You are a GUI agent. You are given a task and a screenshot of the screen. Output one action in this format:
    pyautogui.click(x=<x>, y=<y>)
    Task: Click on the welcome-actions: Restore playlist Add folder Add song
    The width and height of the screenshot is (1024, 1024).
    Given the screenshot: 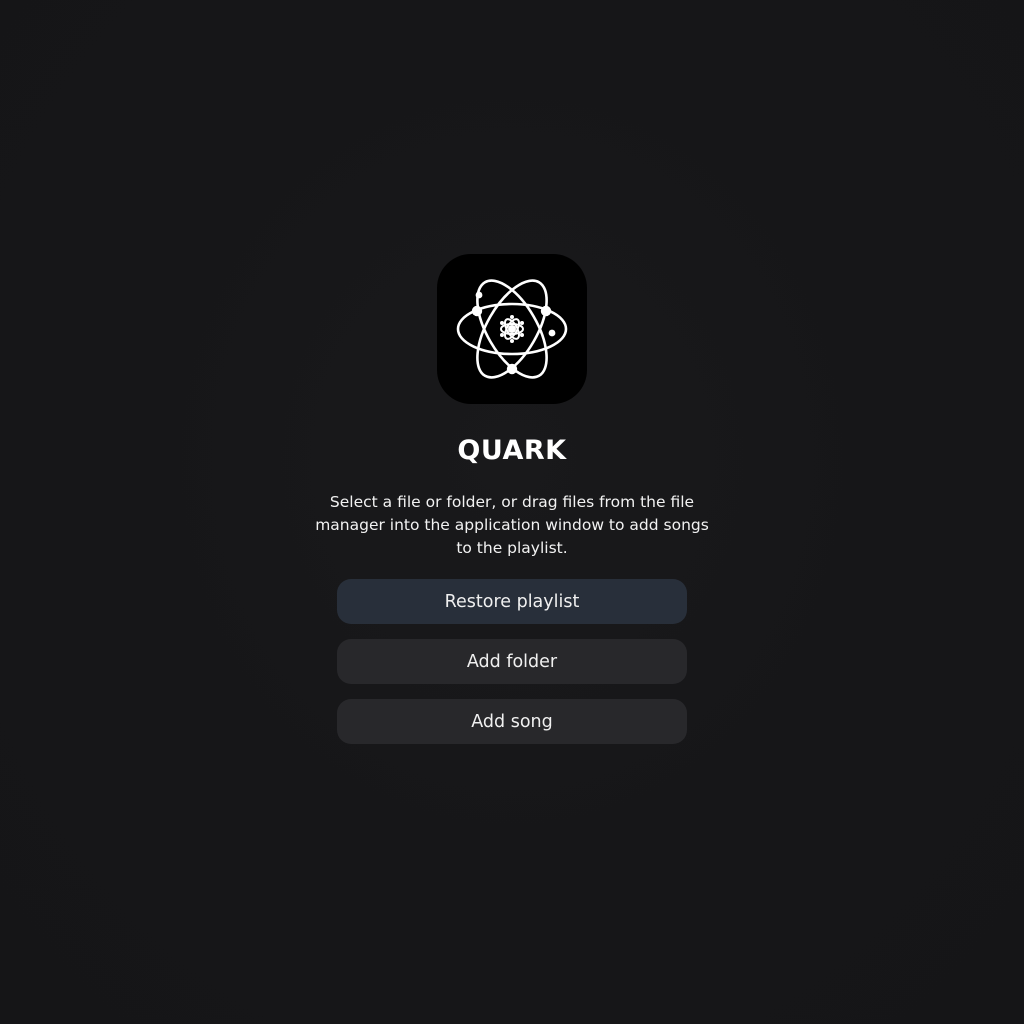 What is the action you would take?
    pyautogui.click(x=512, y=669)
    